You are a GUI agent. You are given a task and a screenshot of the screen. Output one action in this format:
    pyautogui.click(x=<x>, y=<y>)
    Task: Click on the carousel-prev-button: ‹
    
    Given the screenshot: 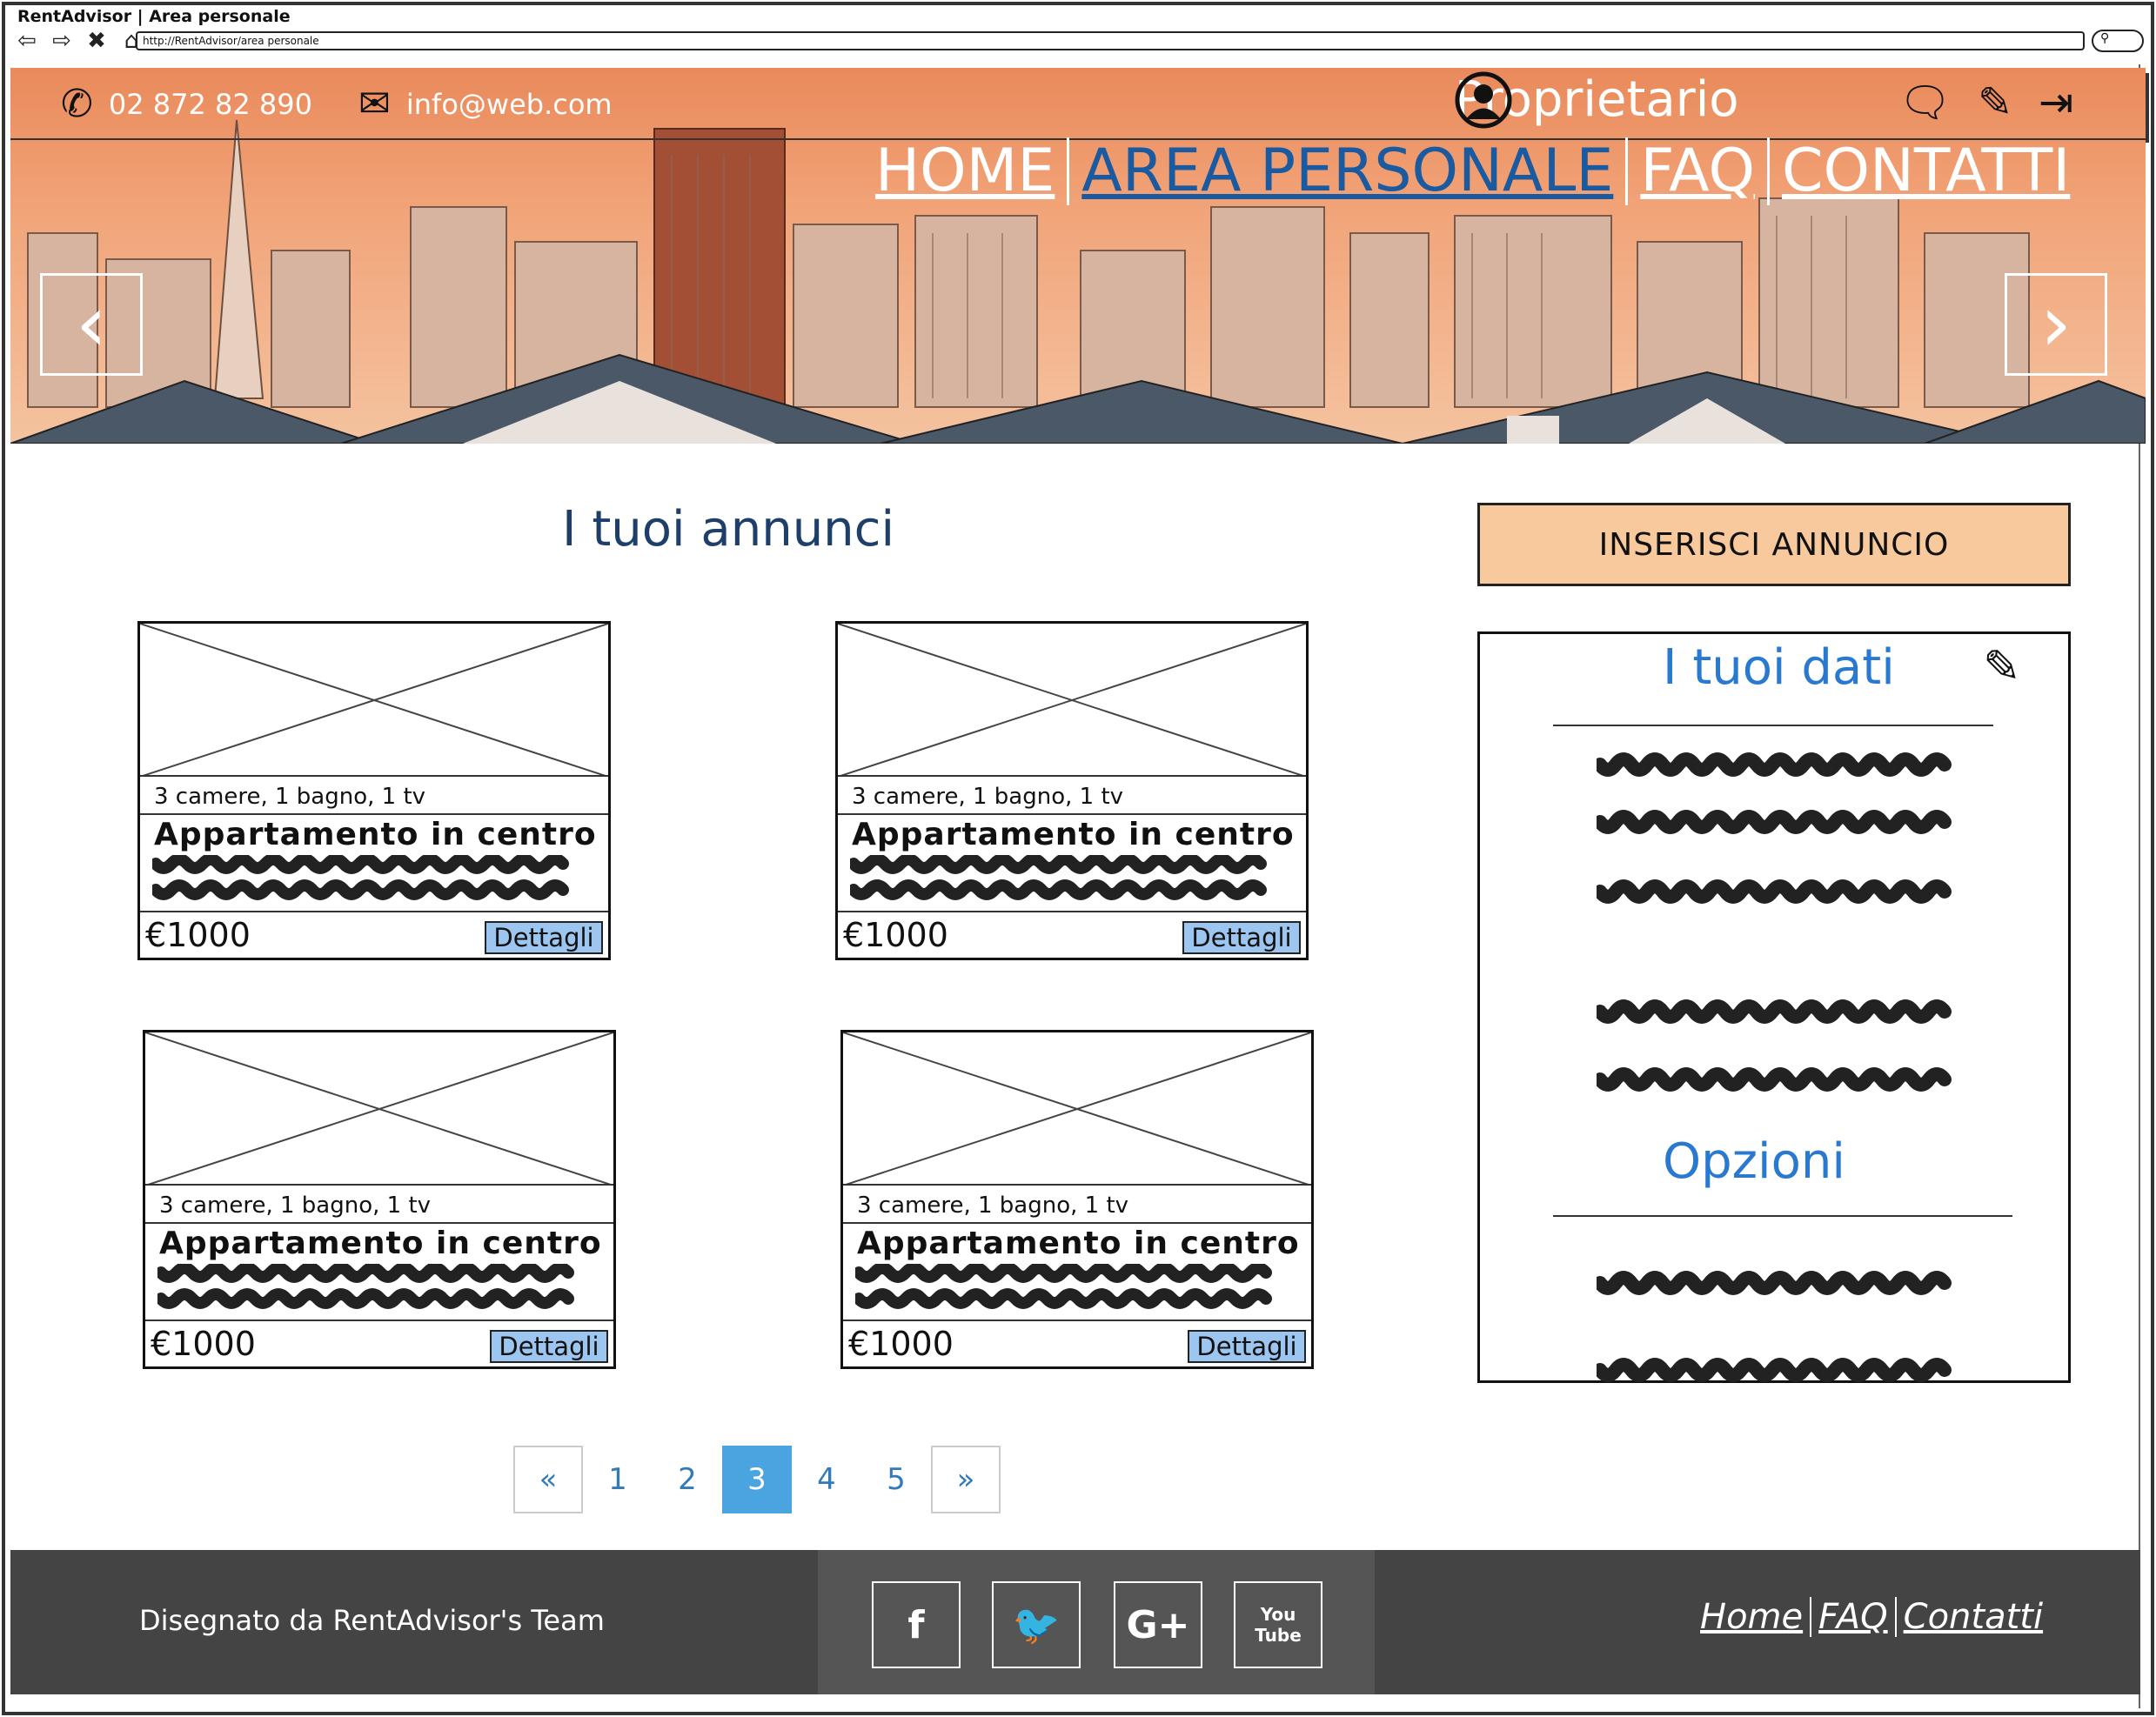 What is the action you would take?
    pyautogui.click(x=91, y=324)
    